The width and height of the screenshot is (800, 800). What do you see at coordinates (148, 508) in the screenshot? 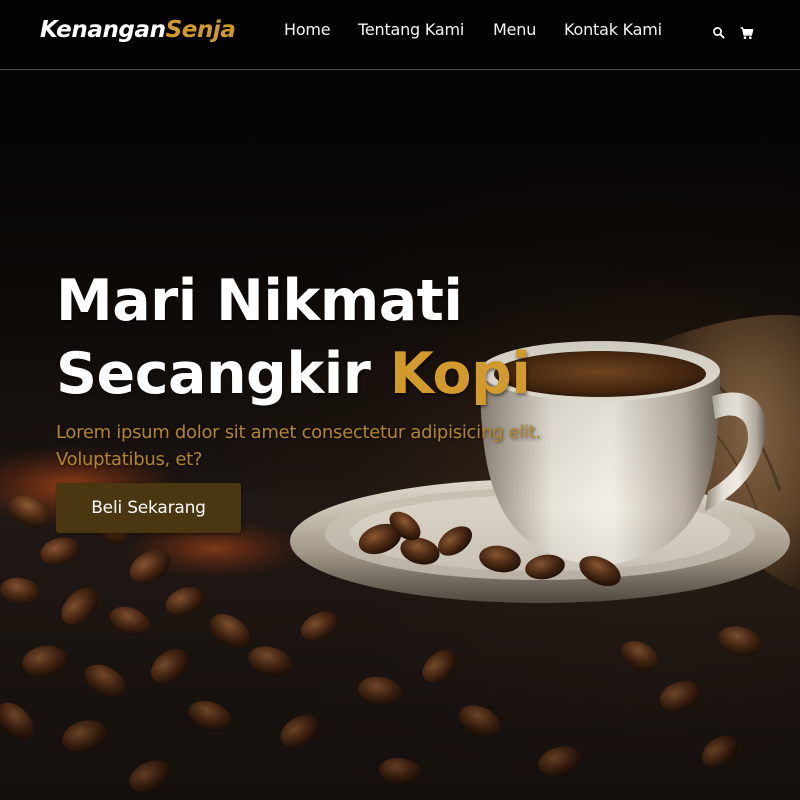
I see `buy-now-button: Beli Sekarang` at bounding box center [148, 508].